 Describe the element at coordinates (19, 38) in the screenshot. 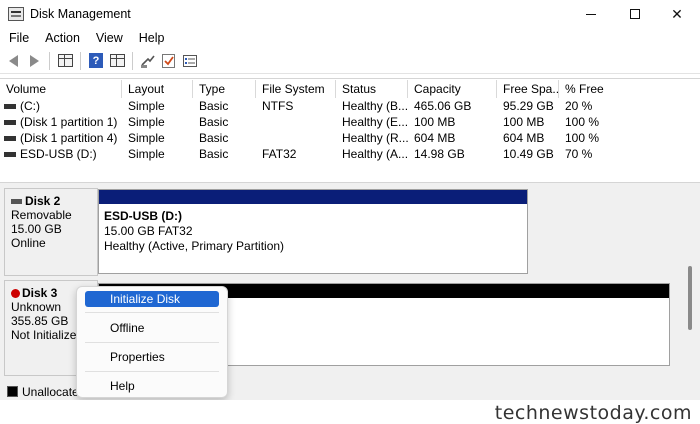

I see `menu-file: File` at that location.